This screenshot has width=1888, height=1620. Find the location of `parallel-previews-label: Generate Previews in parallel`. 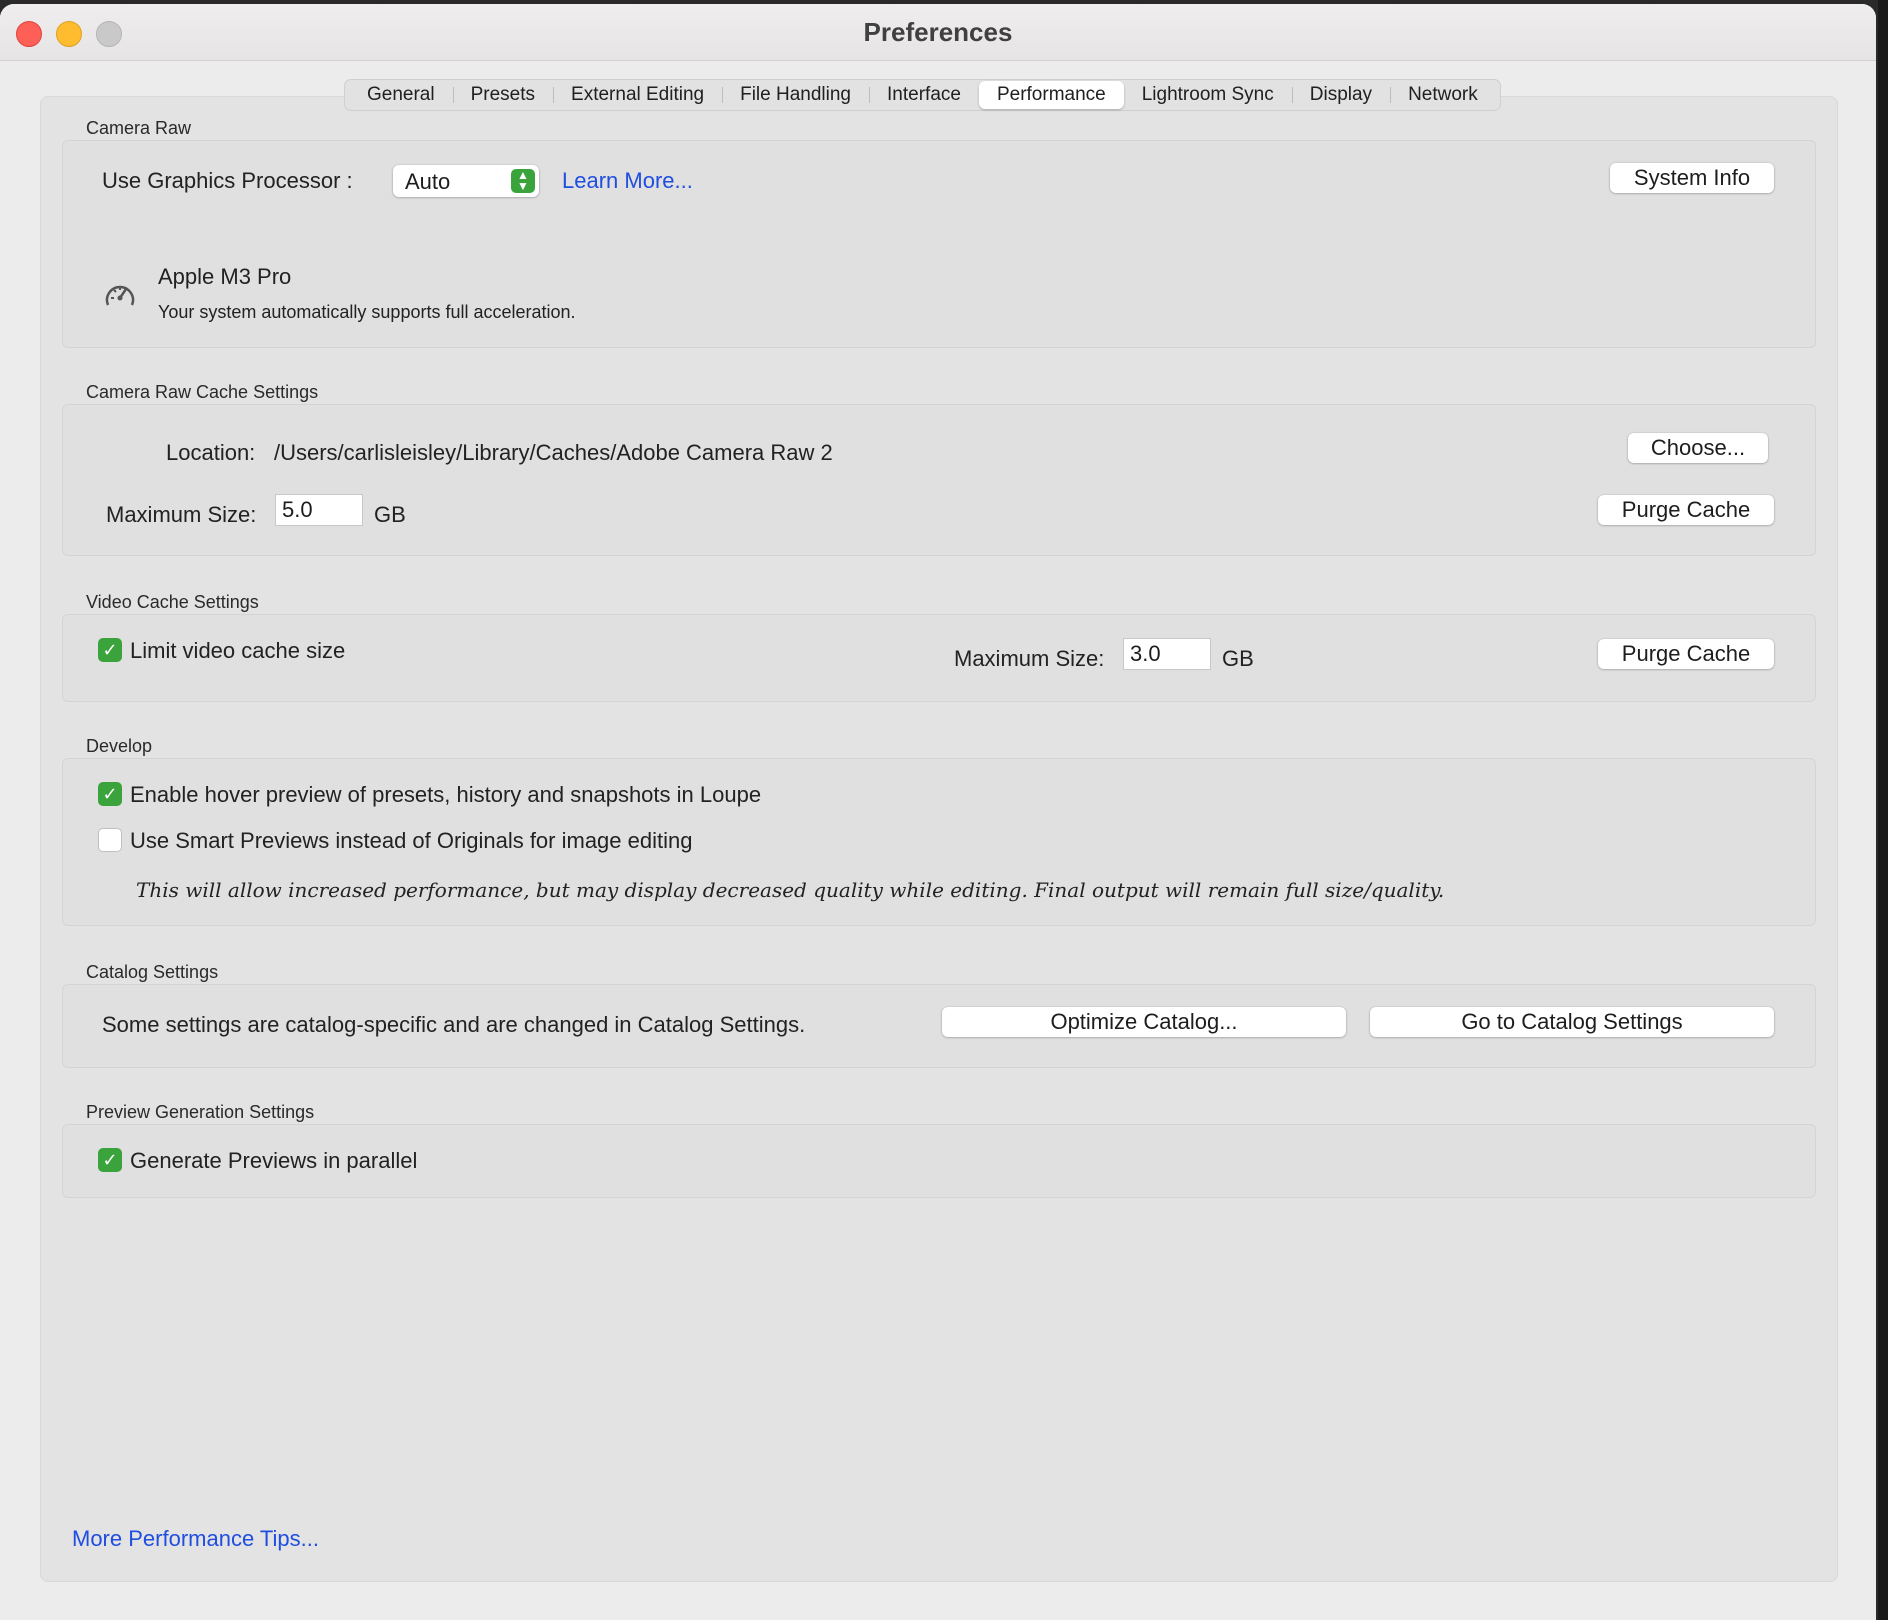

parallel-previews-label: Generate Previews in parallel is located at coordinates (274, 1160).